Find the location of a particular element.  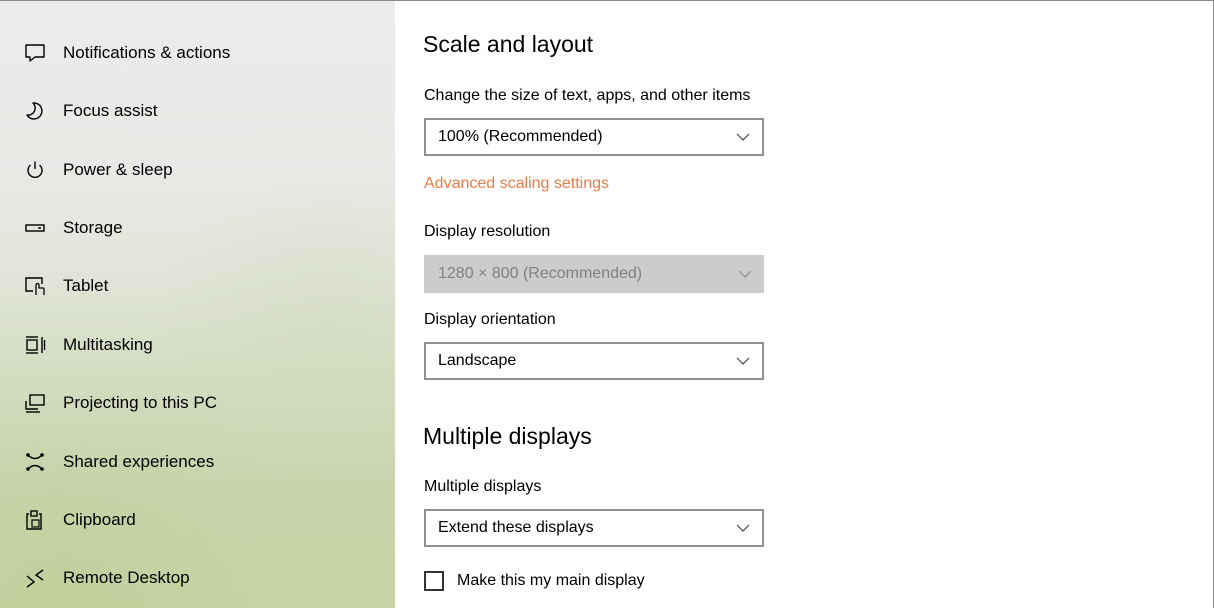

sidebar-item-tablet: Tablet is located at coordinates (197, 286).